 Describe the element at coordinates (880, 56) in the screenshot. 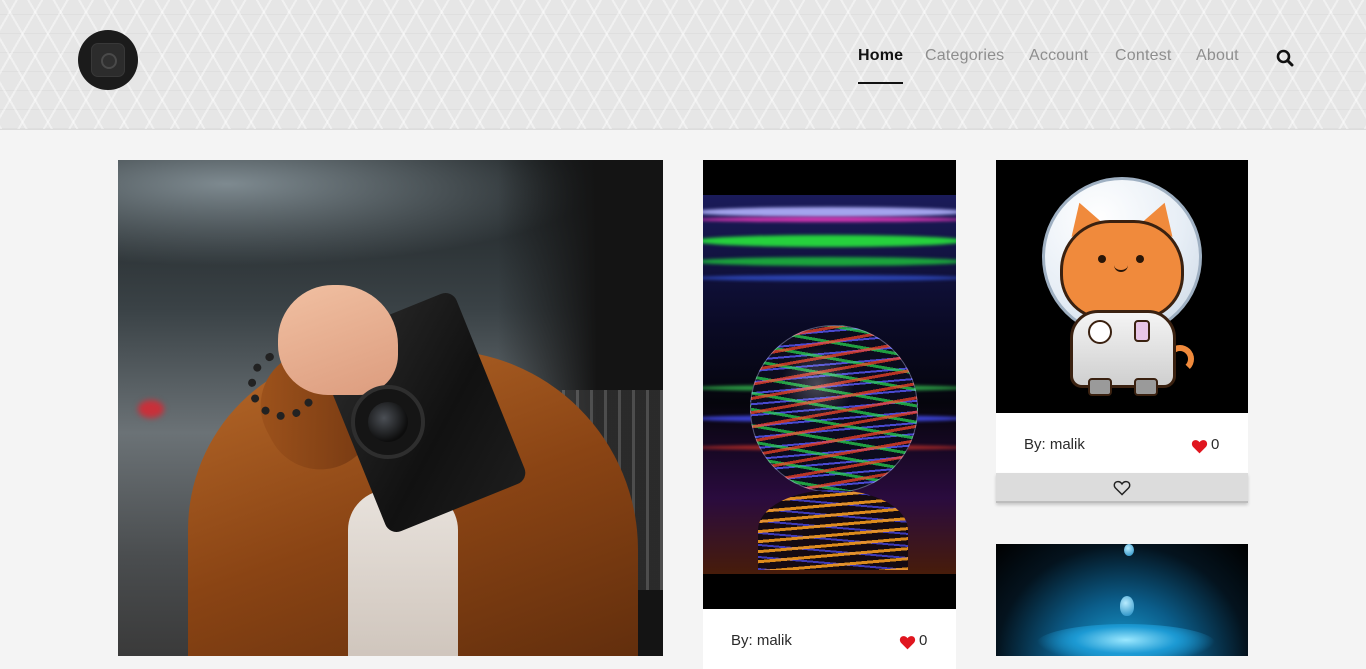

I see `nav-home: Home` at that location.